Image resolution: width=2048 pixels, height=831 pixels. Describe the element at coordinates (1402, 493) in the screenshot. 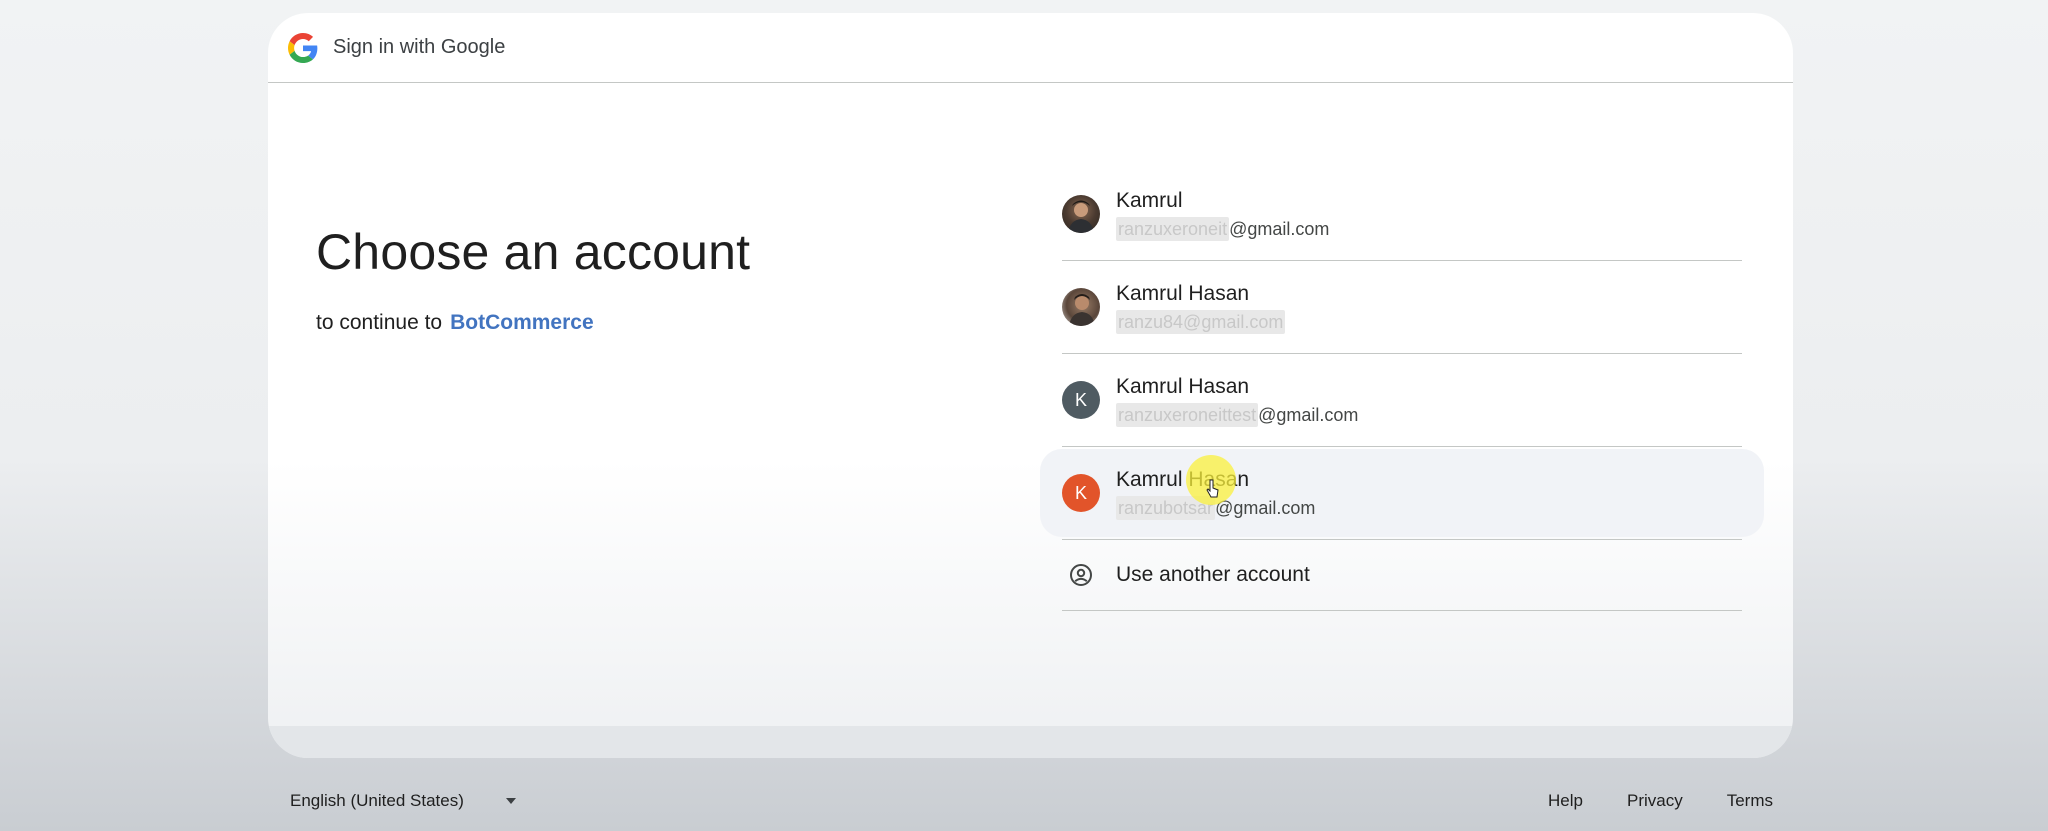

I see `account-row-hovered: K Kamrul Hasan ranzubotsar @gmail.com` at that location.